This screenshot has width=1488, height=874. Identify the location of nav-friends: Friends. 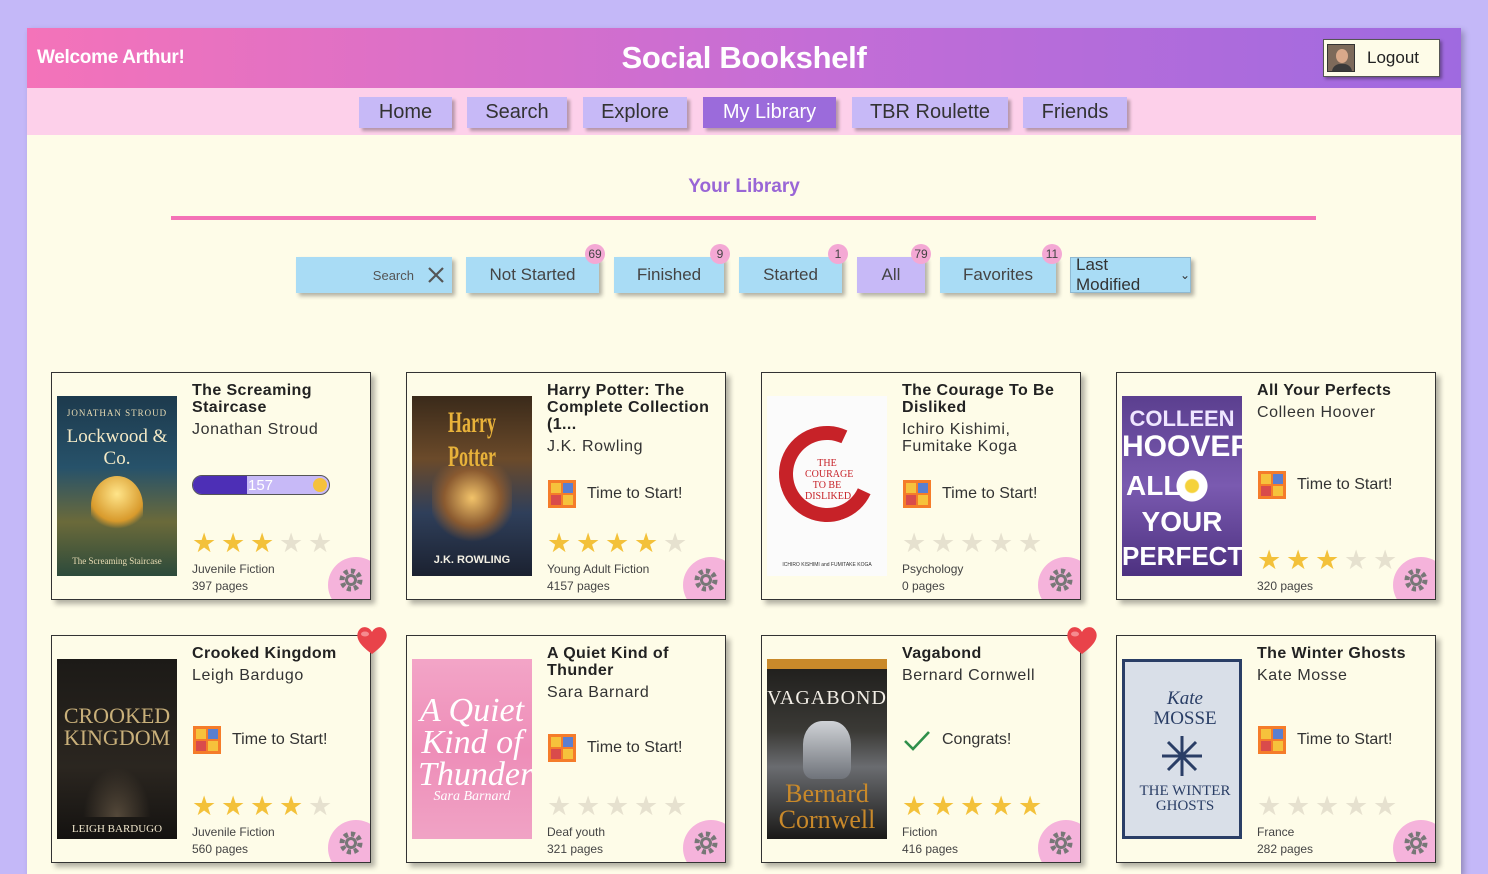
(1075, 112).